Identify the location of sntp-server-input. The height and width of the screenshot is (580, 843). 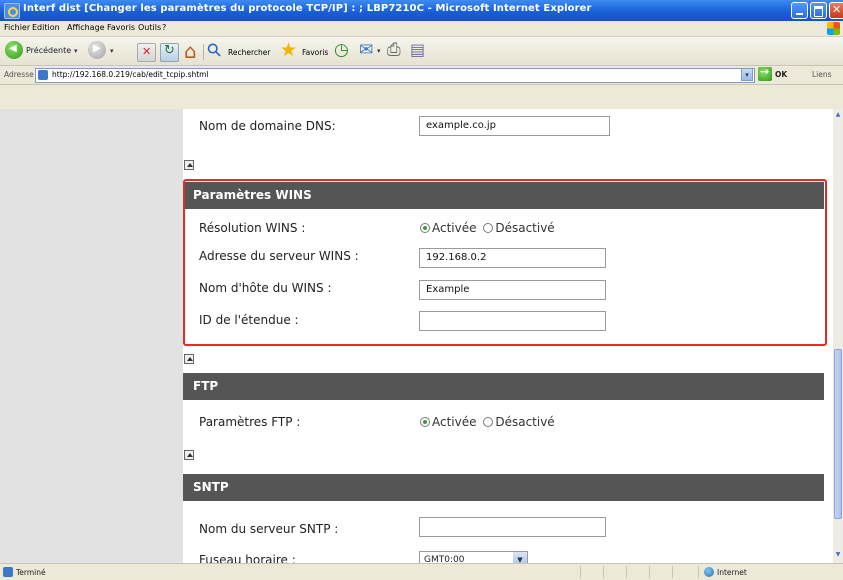
(512, 527).